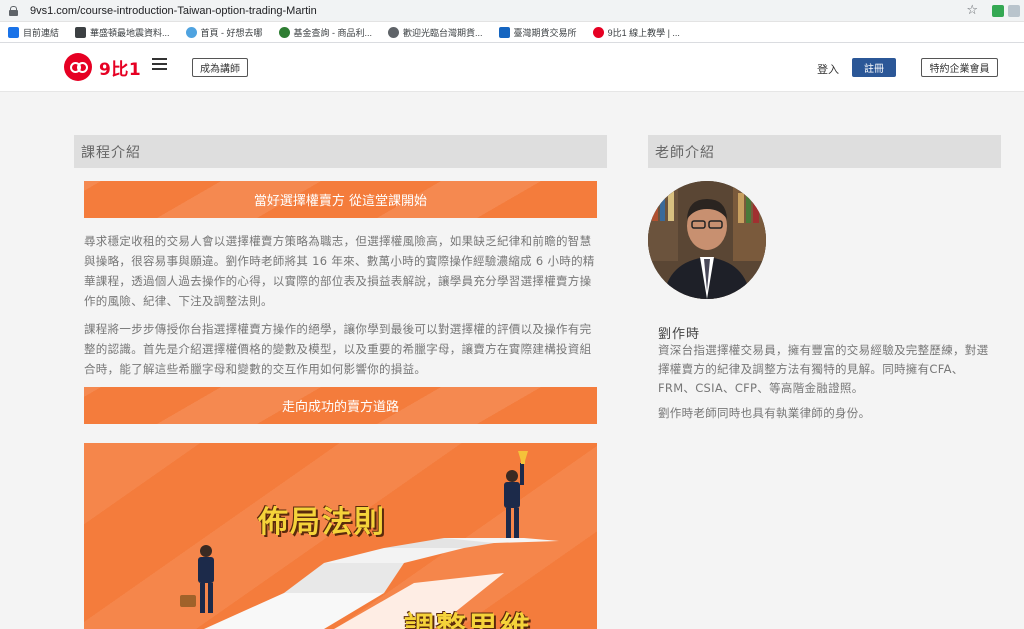  Describe the element at coordinates (220, 67) in the screenshot. I see `become-teacher-button: 成為講師` at that location.